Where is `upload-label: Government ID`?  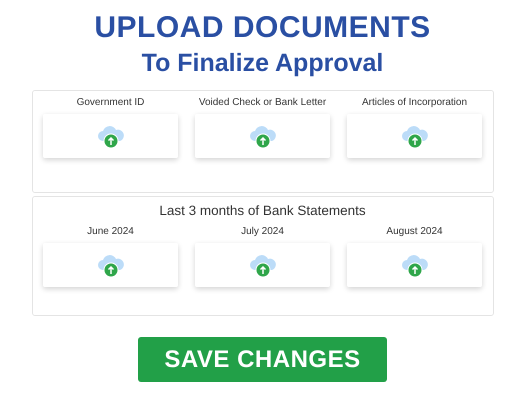 upload-label: Government ID is located at coordinates (110, 102).